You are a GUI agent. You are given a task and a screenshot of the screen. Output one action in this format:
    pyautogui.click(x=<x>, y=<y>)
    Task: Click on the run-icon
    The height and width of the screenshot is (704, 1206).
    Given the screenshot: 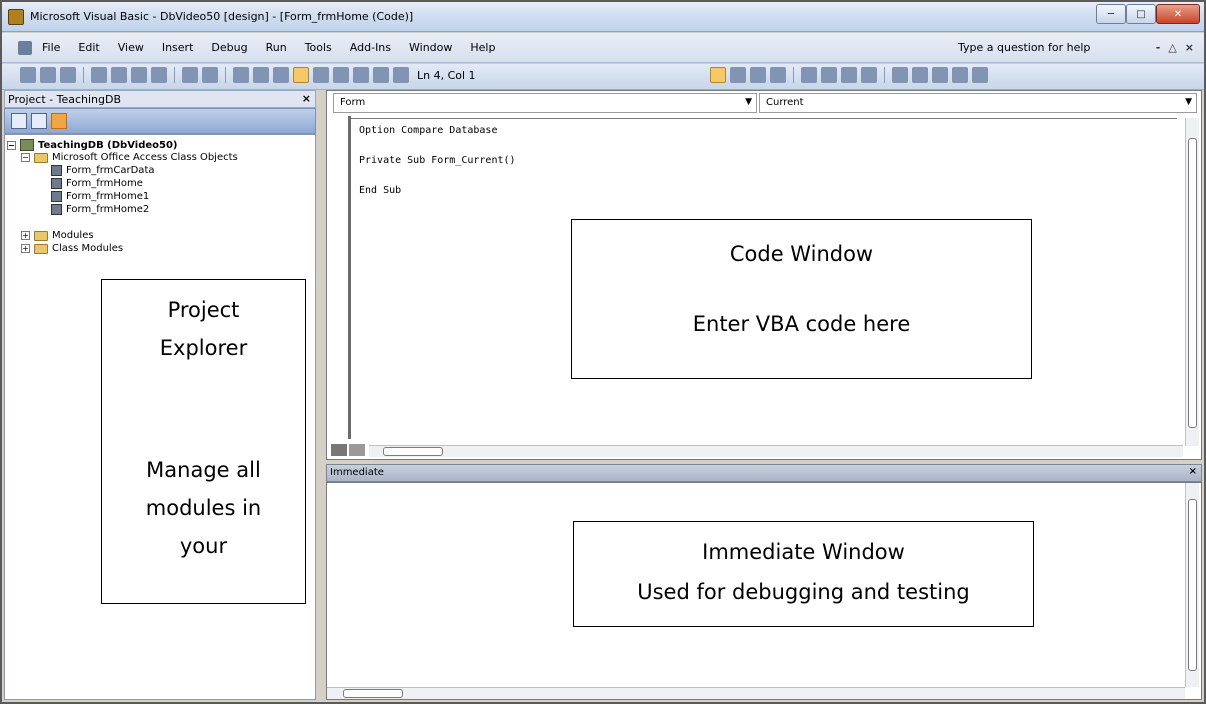 What is the action you would take?
    pyautogui.click(x=241, y=75)
    